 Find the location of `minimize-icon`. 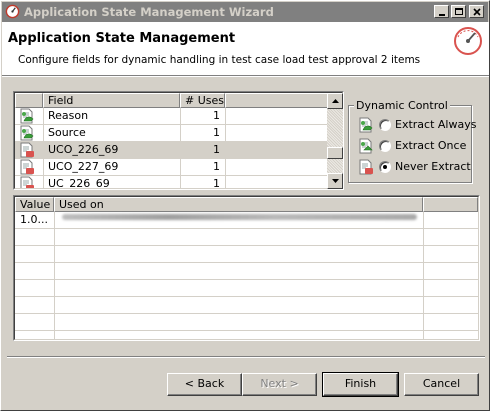

minimize-icon is located at coordinates (441, 14).